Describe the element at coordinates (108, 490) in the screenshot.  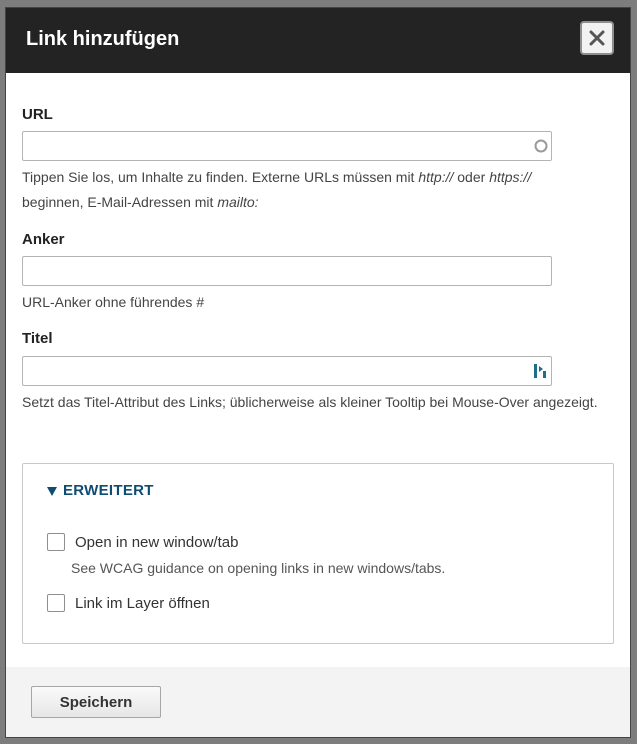
I see `advanced-toggle-label: ERWEITERT` at that location.